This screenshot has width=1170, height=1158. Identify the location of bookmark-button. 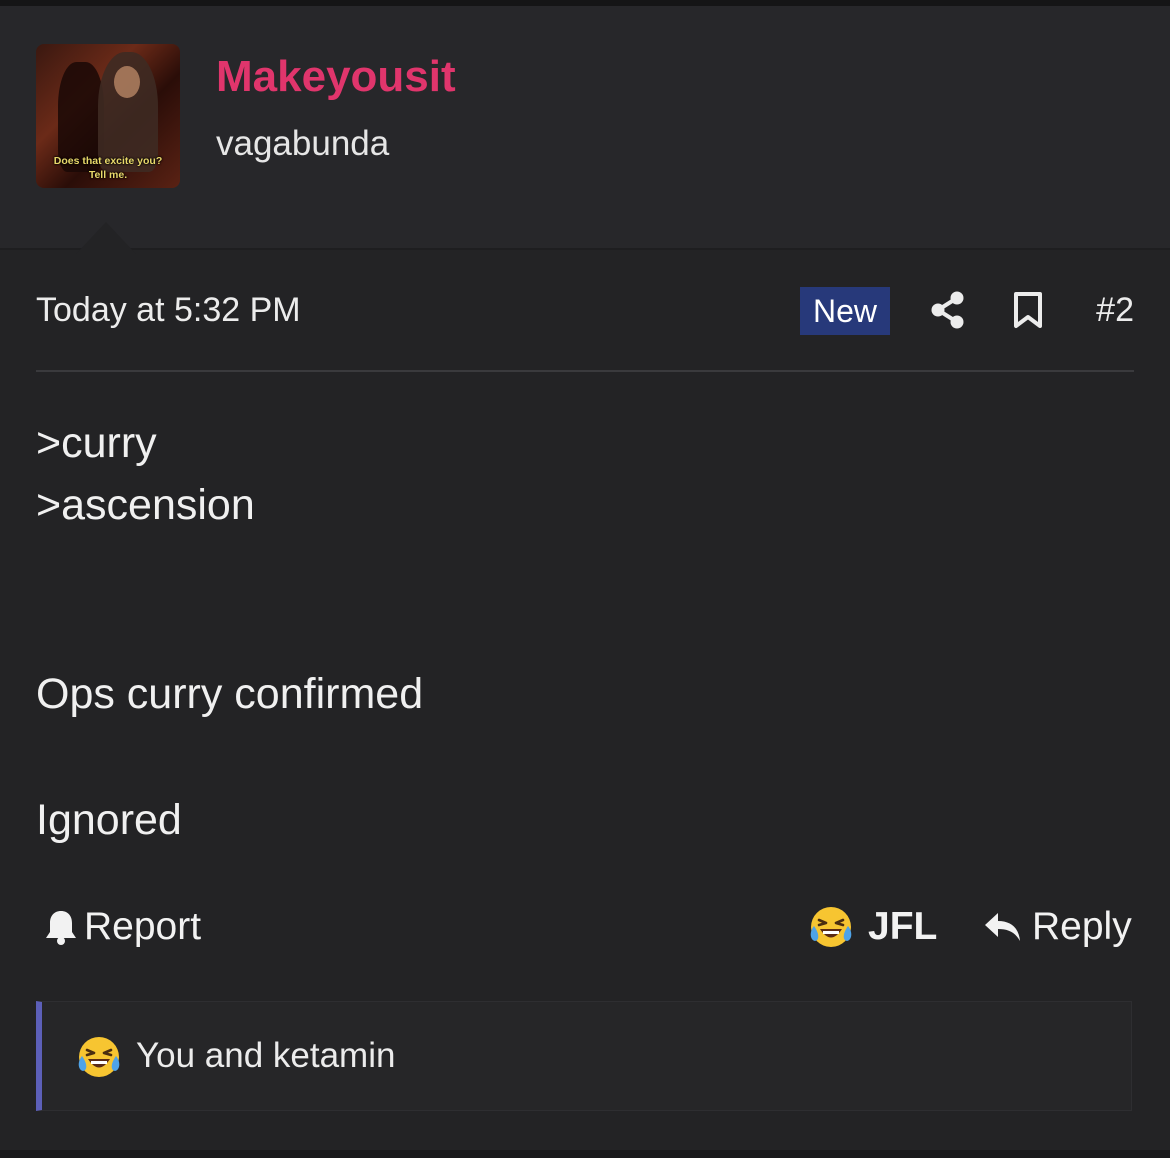
(1028, 310).